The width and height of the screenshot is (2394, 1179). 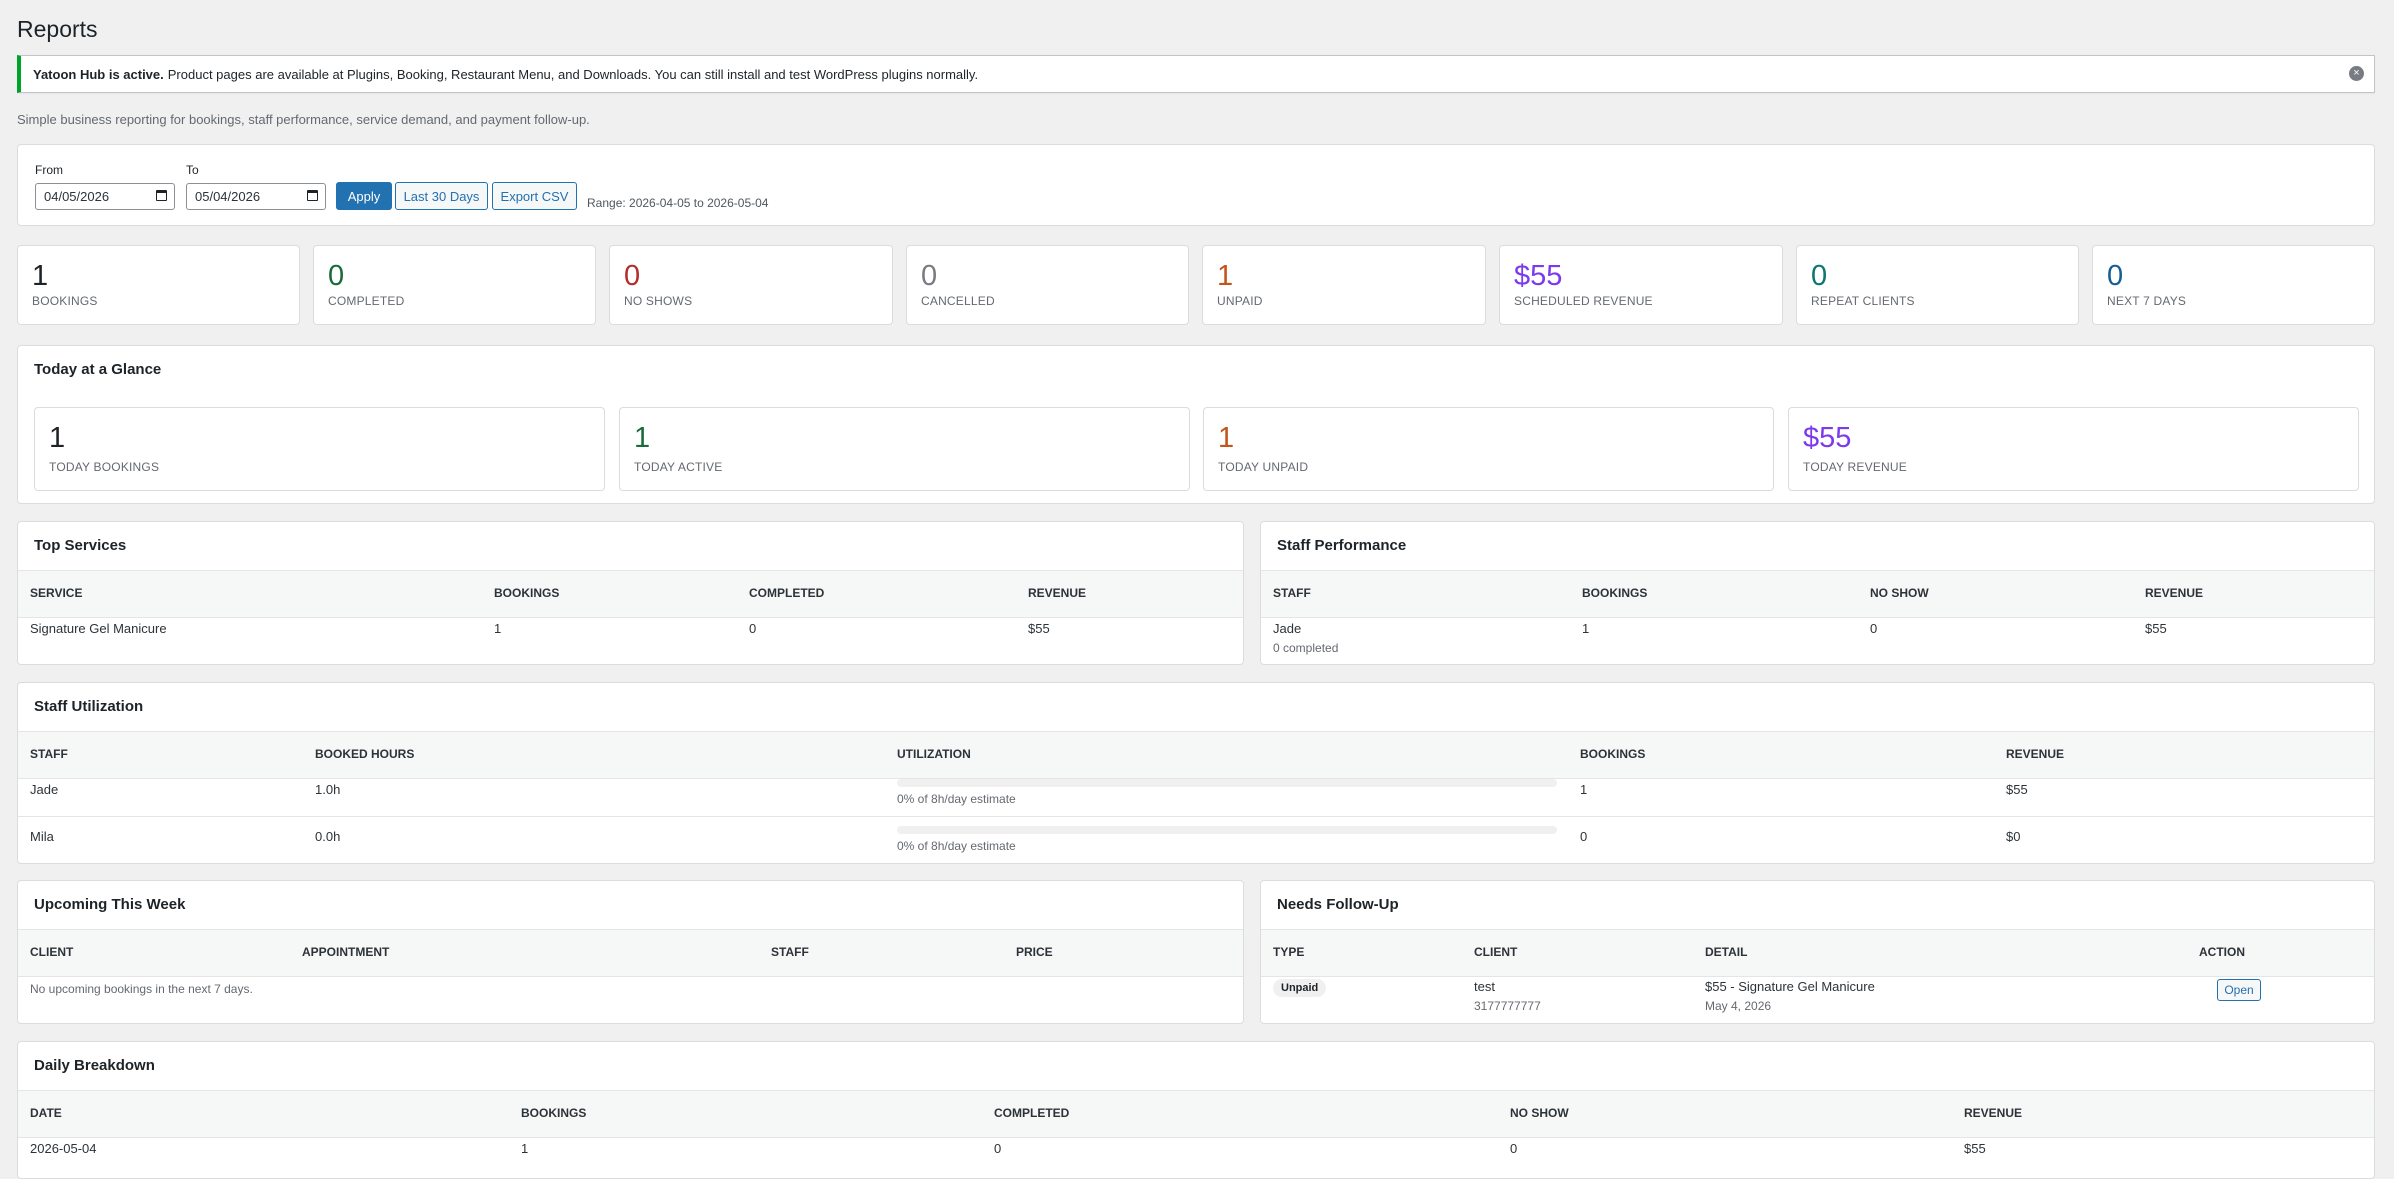 What do you see at coordinates (192, 170) in the screenshot?
I see `to-label: To` at bounding box center [192, 170].